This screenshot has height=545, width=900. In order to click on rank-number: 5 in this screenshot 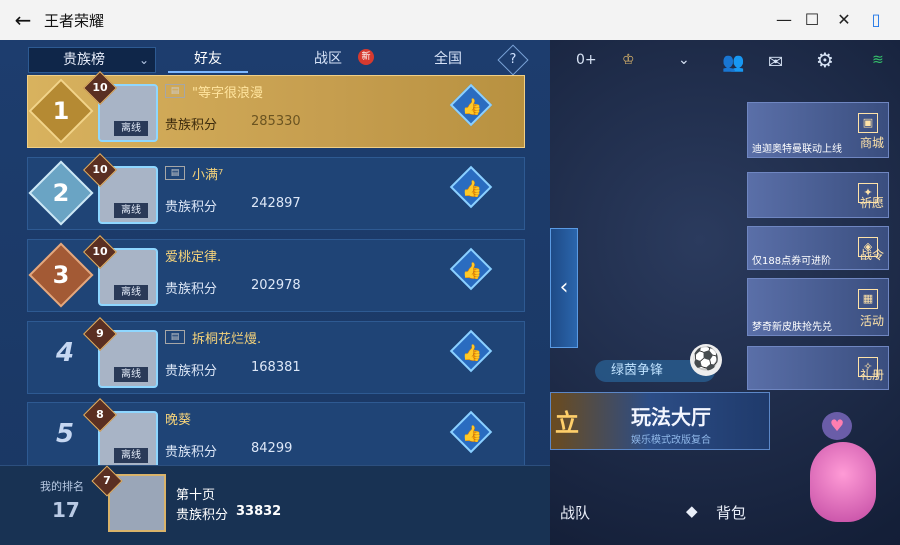, I will do `click(65, 434)`.